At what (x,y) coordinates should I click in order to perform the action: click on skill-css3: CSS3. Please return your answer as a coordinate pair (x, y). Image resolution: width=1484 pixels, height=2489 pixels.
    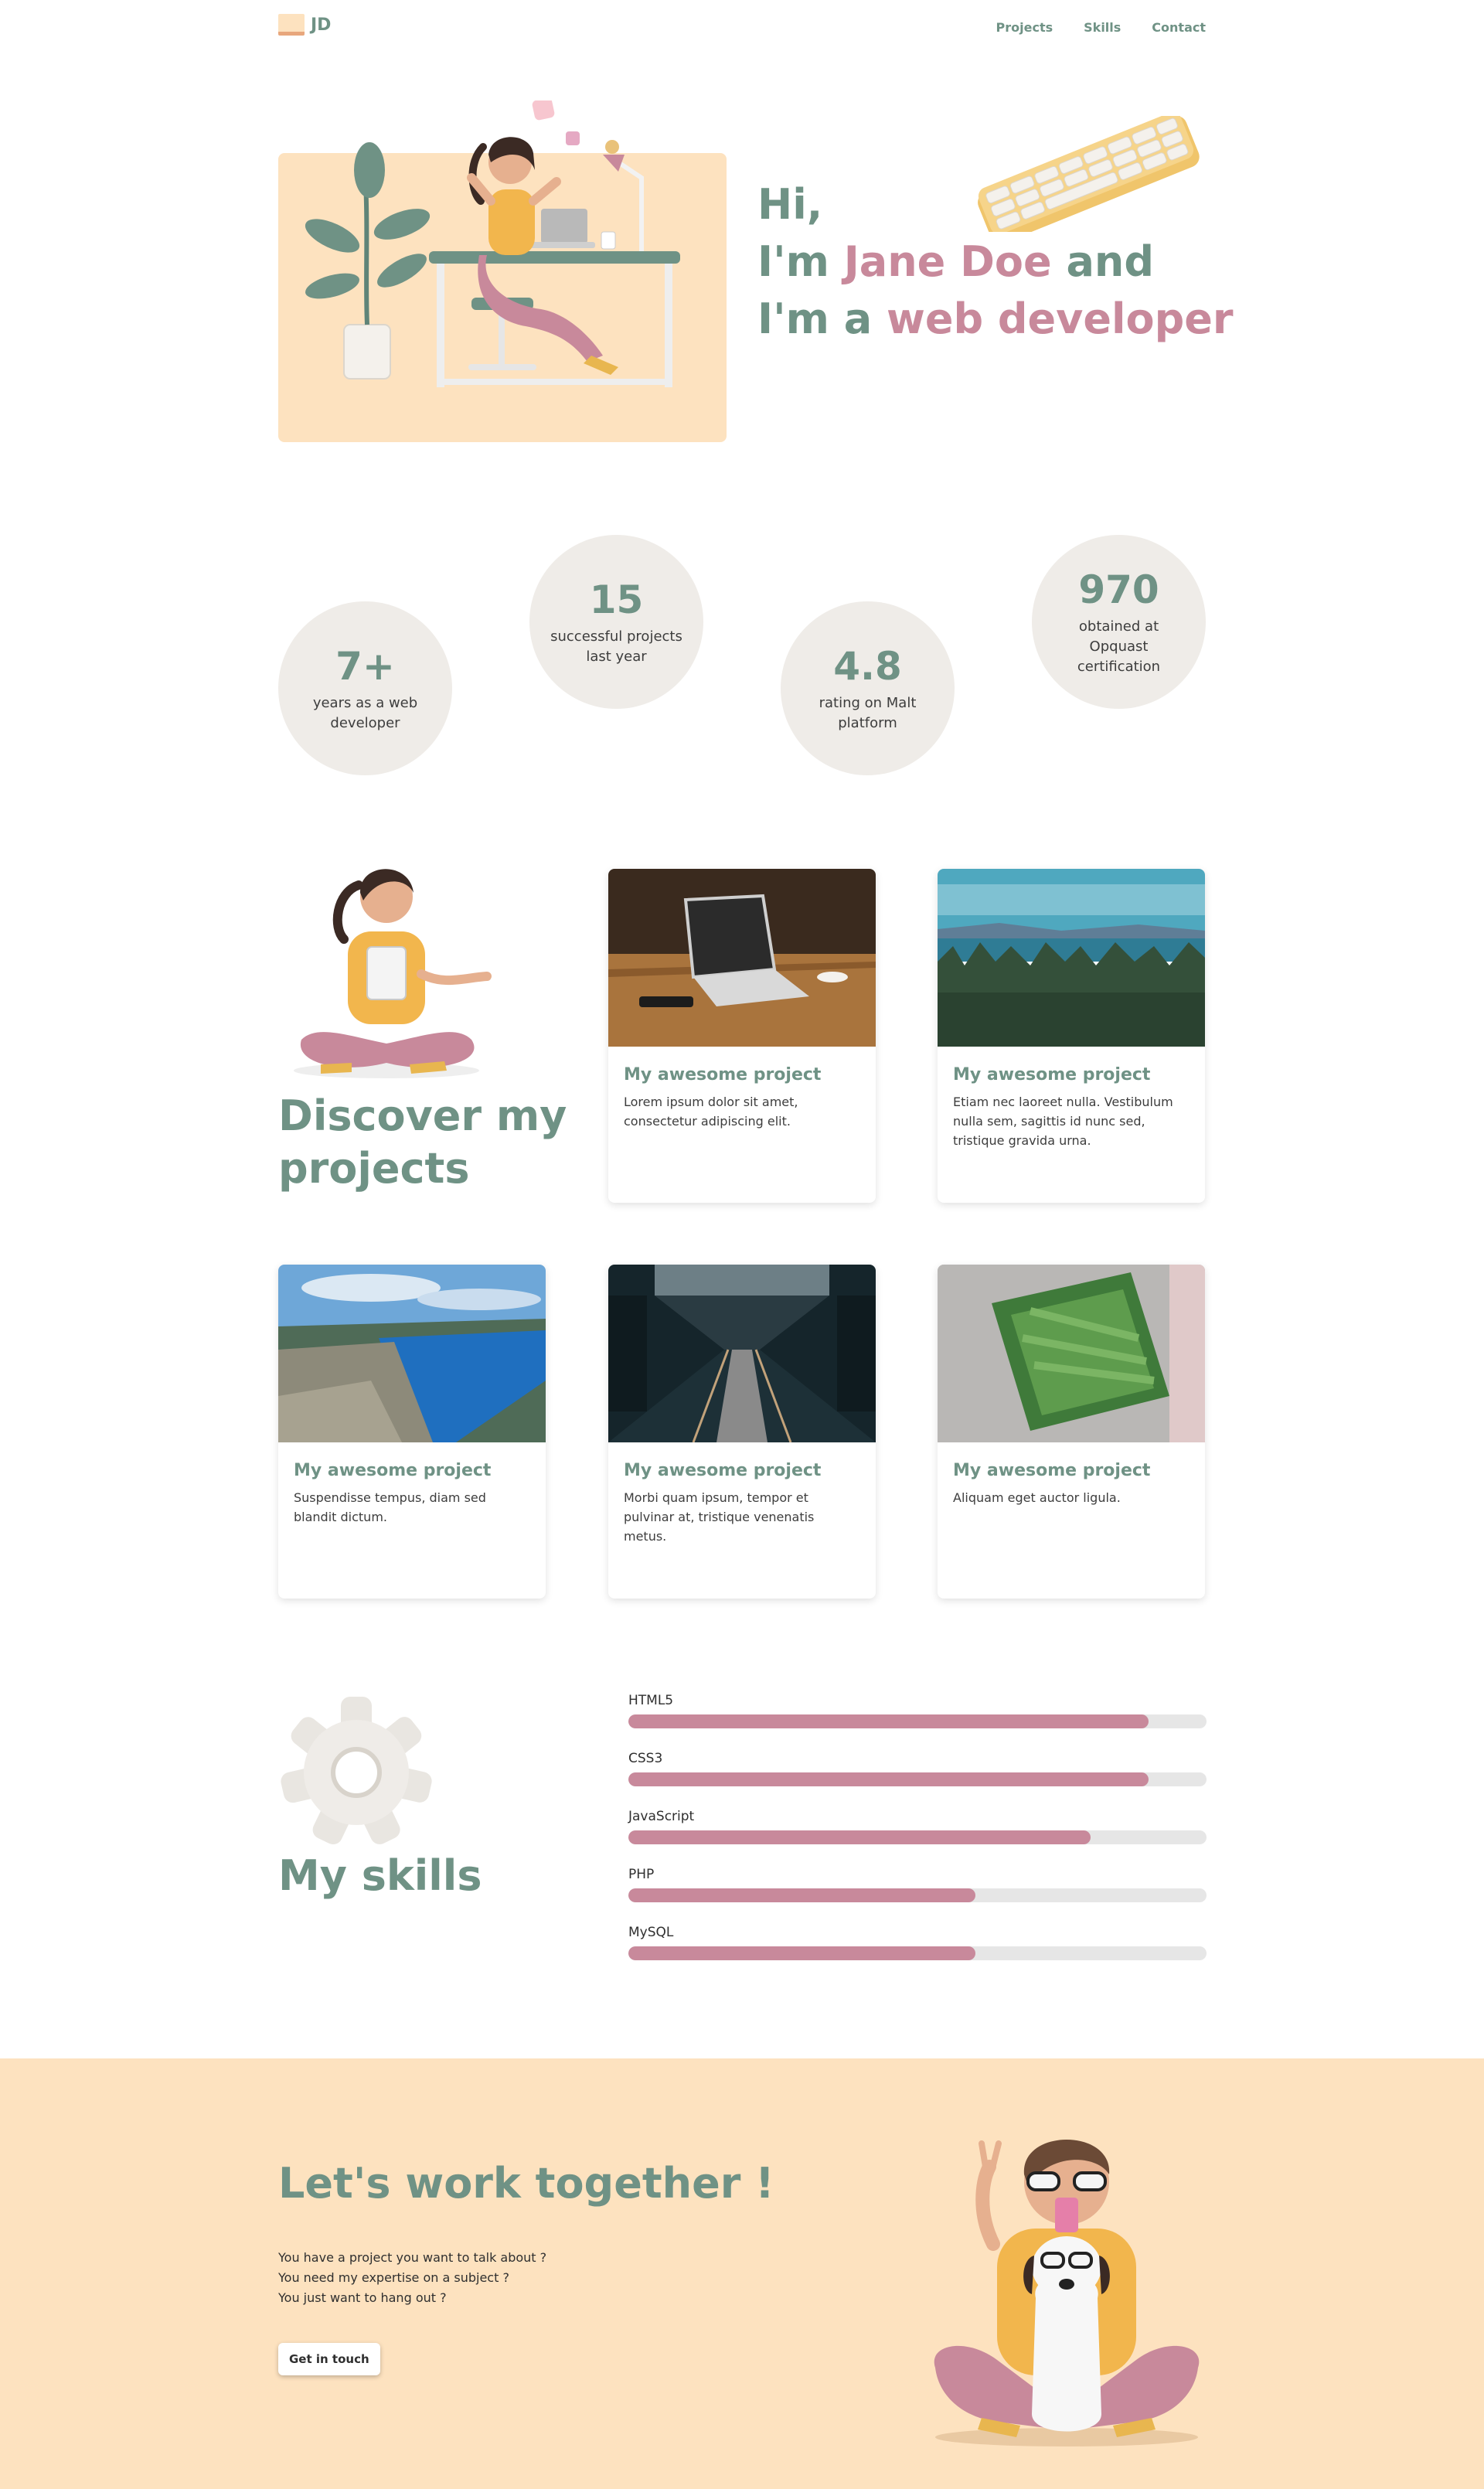
    Looking at the image, I should click on (917, 1778).